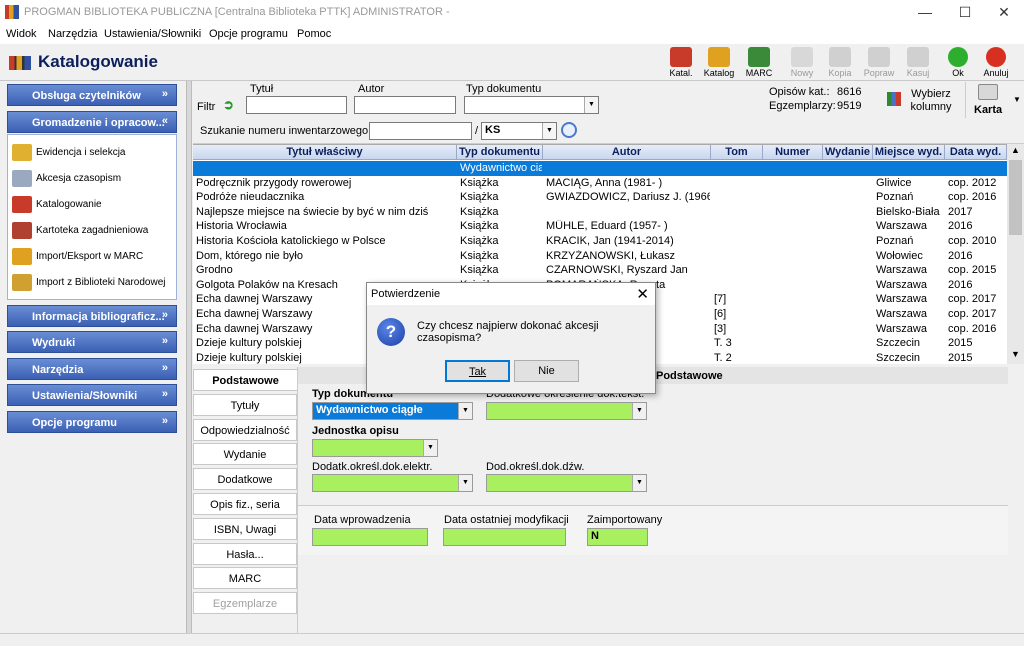 Image resolution: width=1024 pixels, height=646 pixels. I want to click on sidebar-item: Akcesja czasopism, so click(92, 179).